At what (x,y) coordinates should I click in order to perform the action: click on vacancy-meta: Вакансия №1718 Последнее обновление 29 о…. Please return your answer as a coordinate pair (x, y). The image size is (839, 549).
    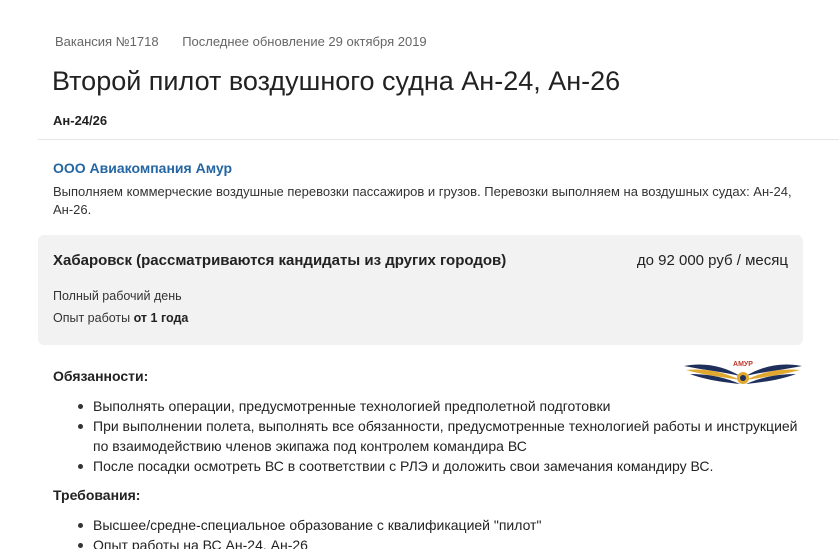
    Looking at the image, I should click on (241, 41).